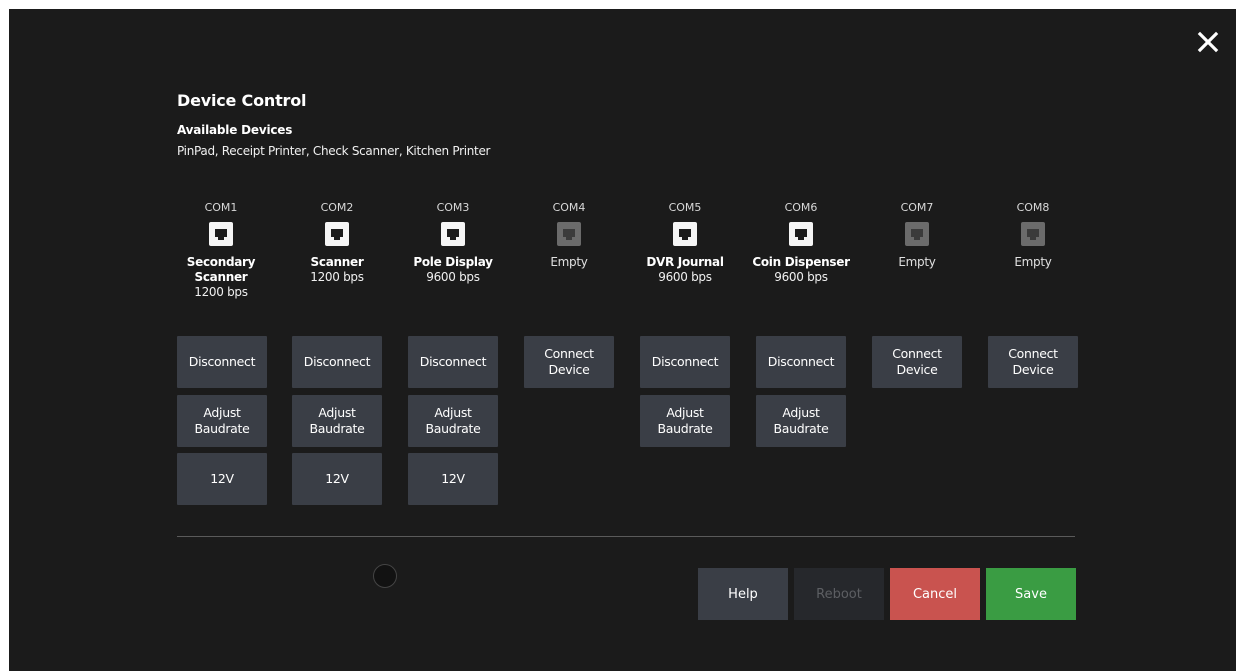  Describe the element at coordinates (569, 362) in the screenshot. I see `connect-device-button-com4: Connect Device` at that location.